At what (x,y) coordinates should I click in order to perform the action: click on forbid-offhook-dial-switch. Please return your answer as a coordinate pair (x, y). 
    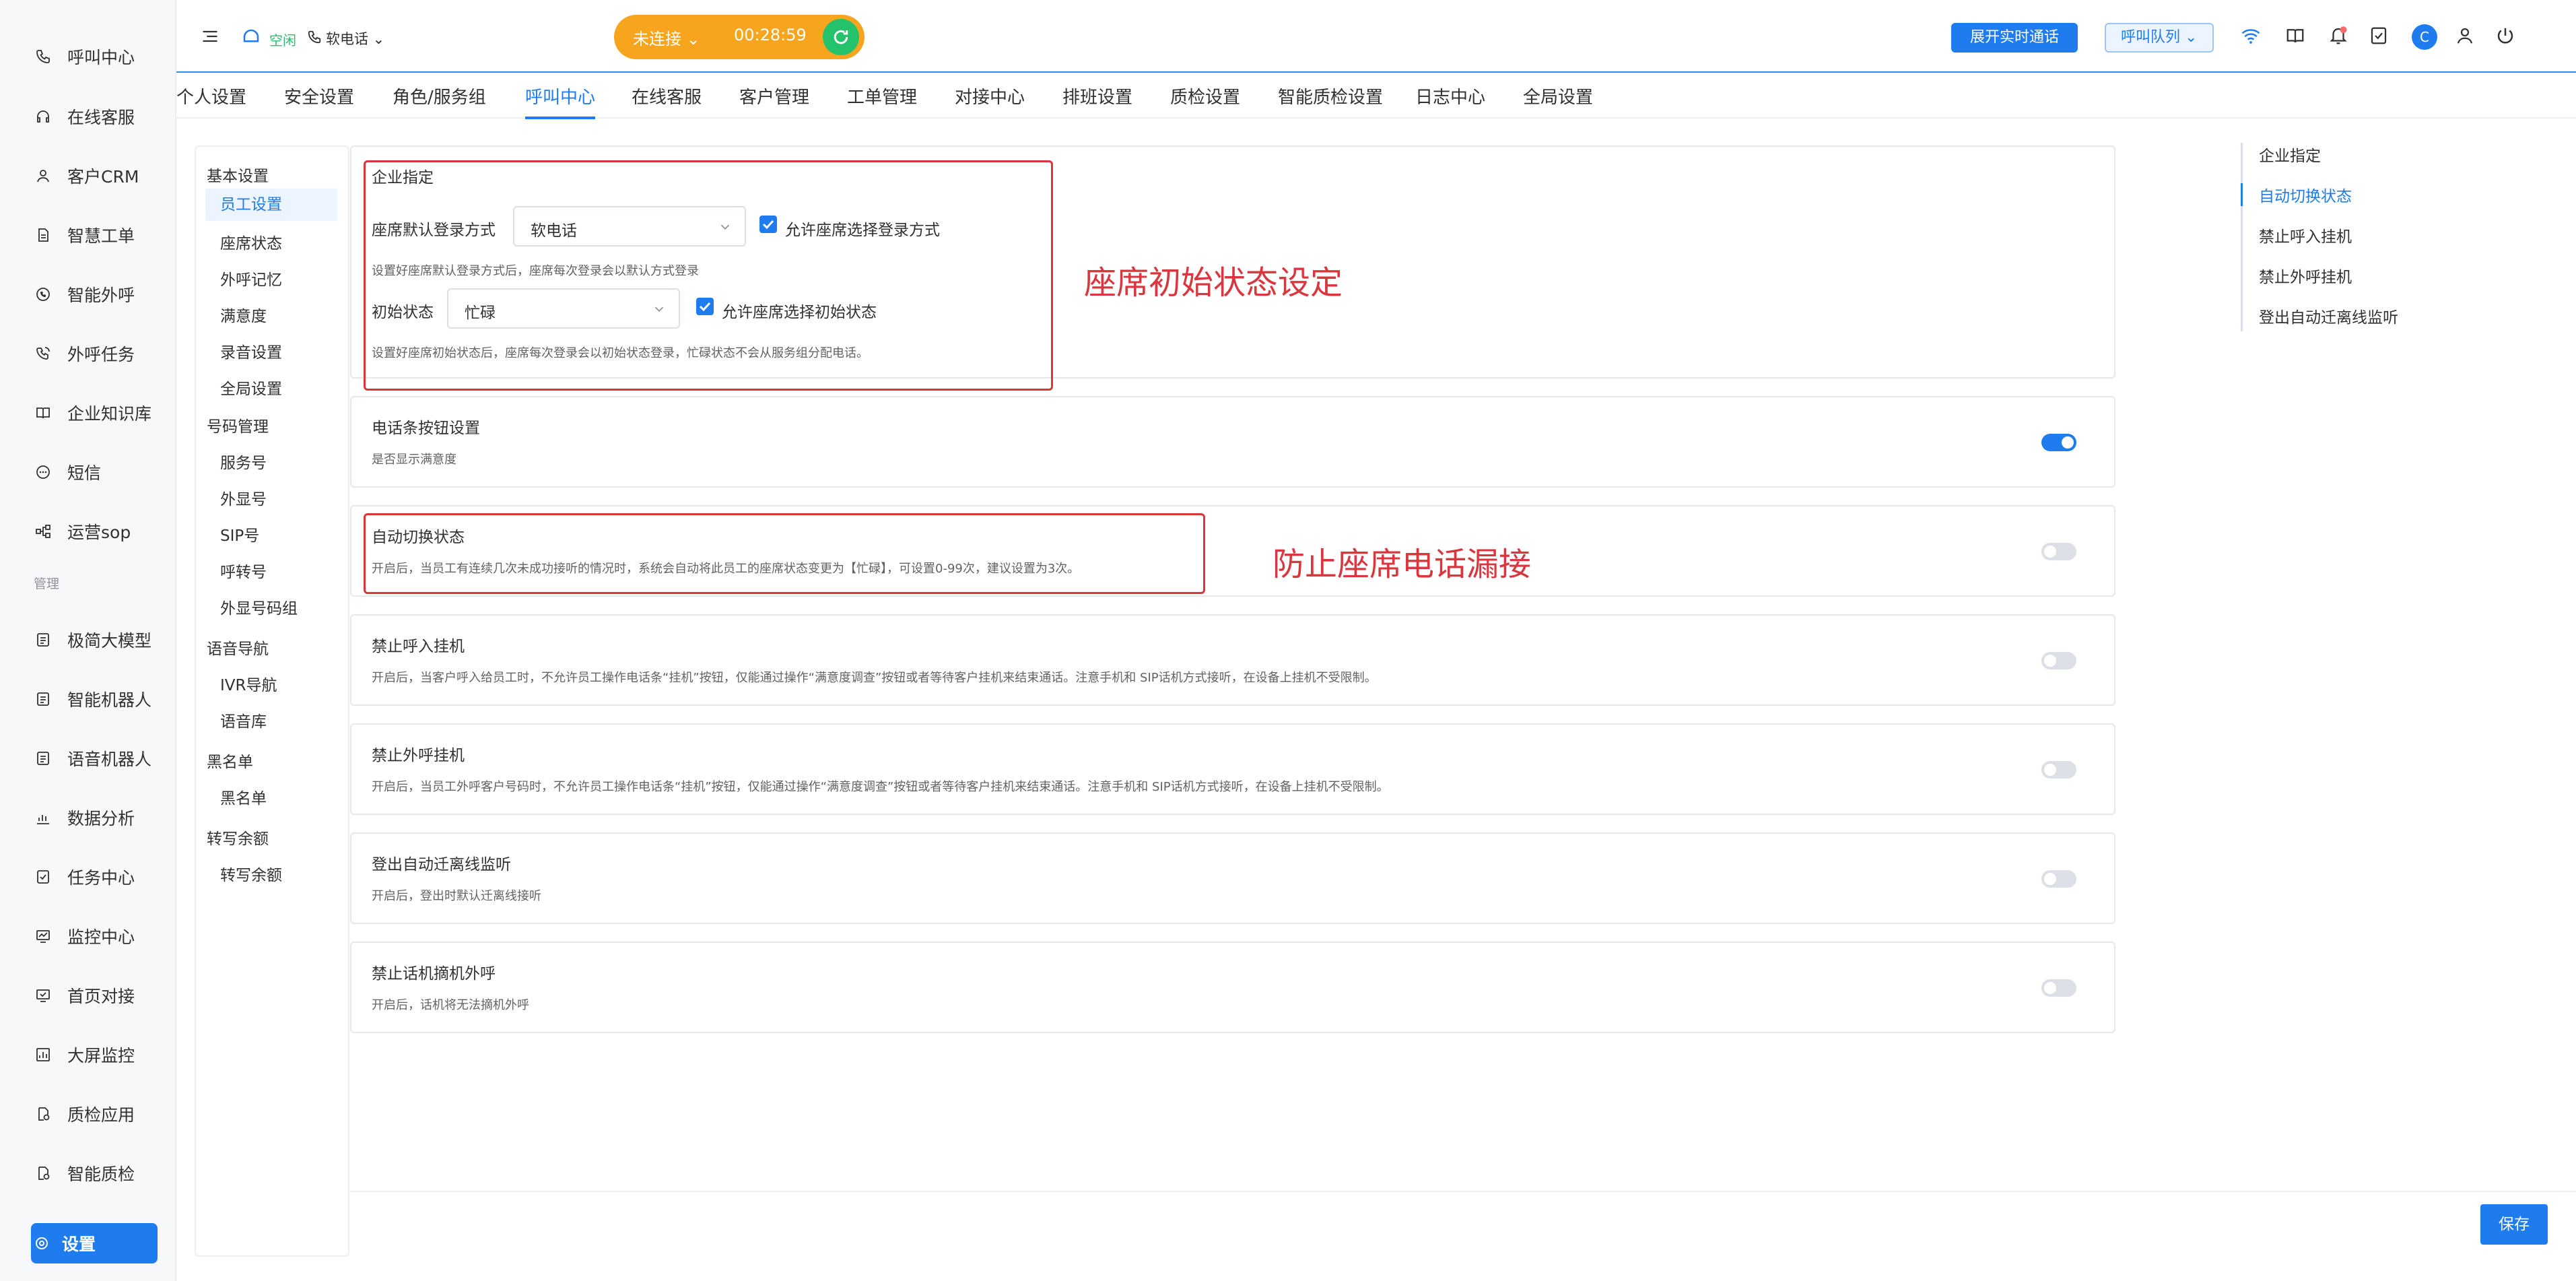
    Looking at the image, I should click on (2058, 988).